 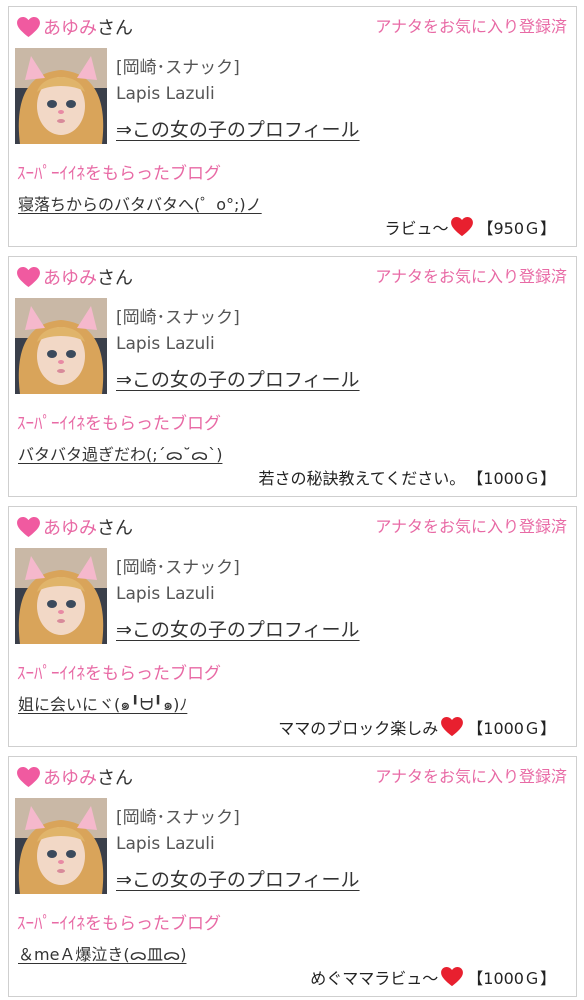 What do you see at coordinates (140, 203) in the screenshot?
I see `blog-title-link: 寝落ちからのバタバタへ(゜o°;)ノ` at bounding box center [140, 203].